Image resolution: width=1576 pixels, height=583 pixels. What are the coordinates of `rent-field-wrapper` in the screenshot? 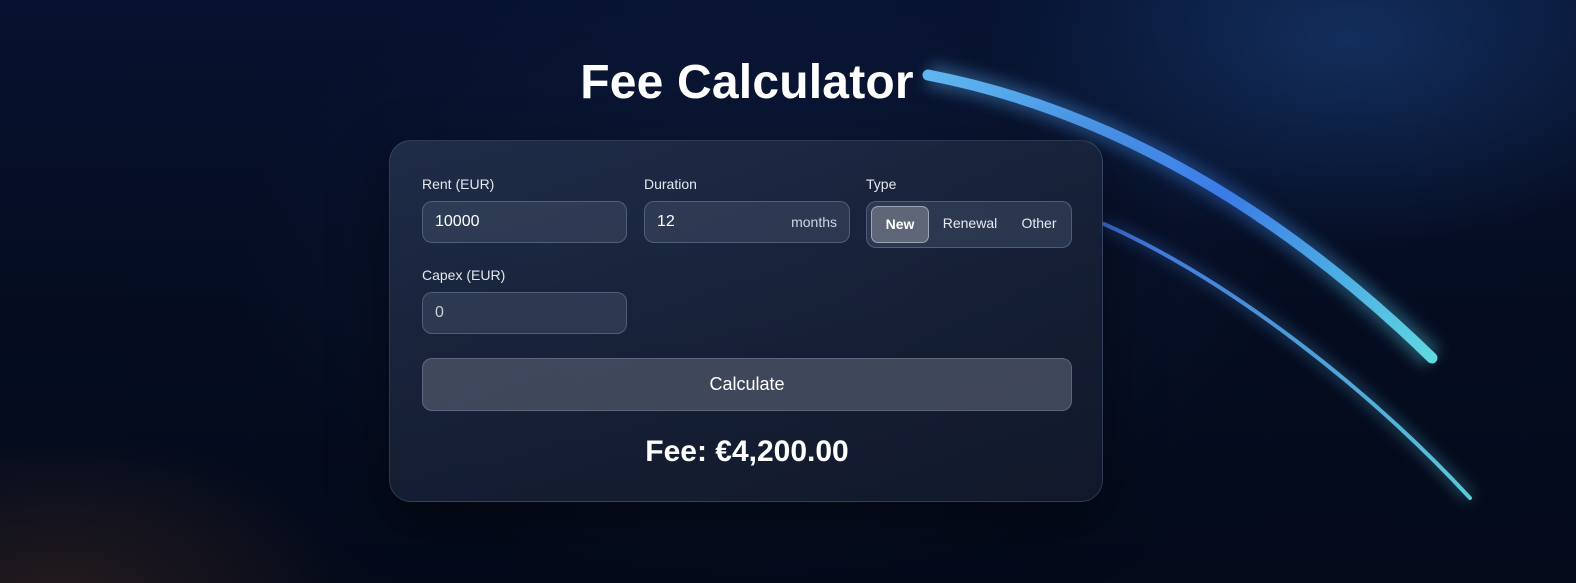 It's located at (524, 222).